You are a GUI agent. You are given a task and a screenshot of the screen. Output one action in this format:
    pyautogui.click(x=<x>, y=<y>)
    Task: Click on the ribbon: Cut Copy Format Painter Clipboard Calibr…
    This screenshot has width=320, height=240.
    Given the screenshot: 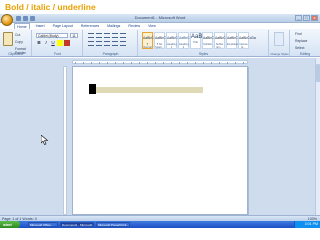 What is the action you would take?
    pyautogui.click(x=160, y=43)
    